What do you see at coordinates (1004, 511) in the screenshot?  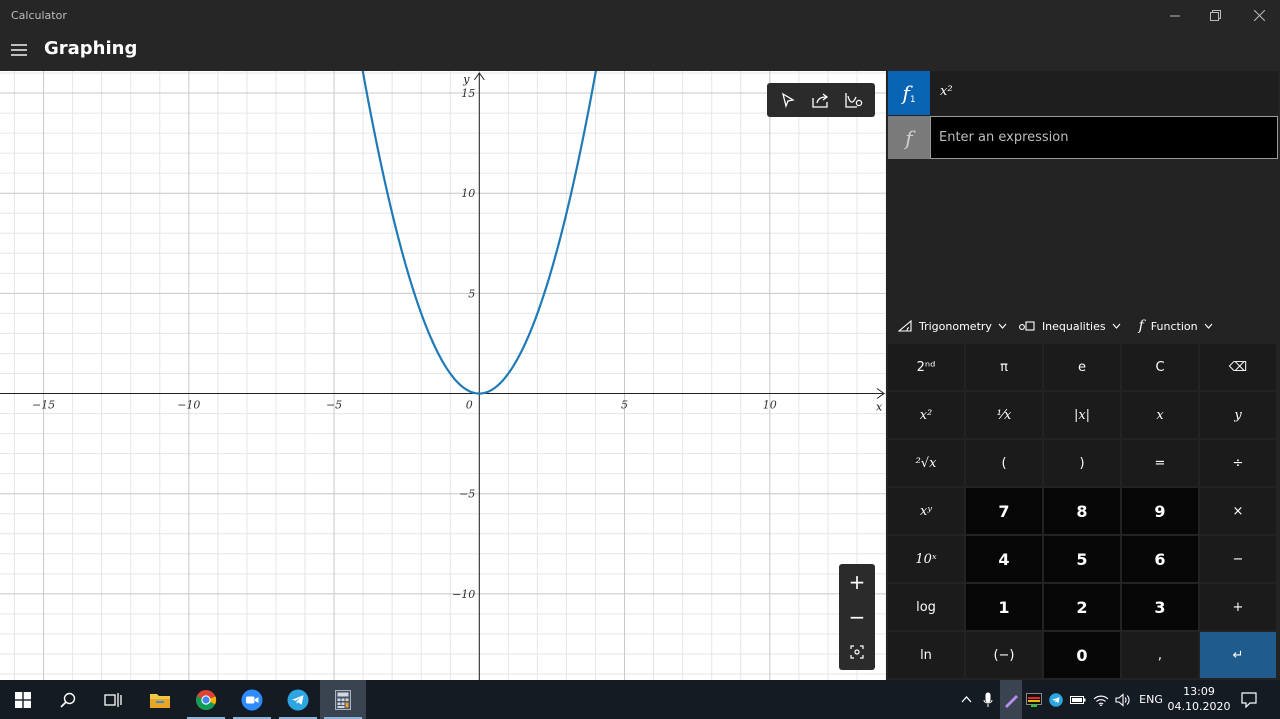 I see `key-r3-c1: 7` at bounding box center [1004, 511].